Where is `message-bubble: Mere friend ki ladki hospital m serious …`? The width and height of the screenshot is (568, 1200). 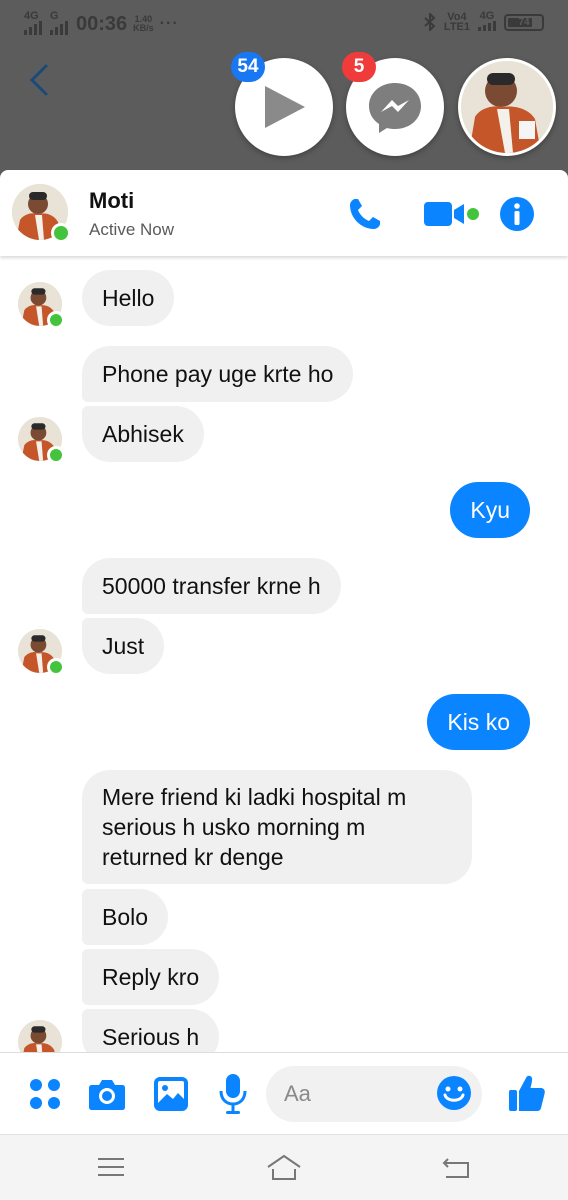
message-bubble: Mere friend ki ladki hospital m serious … is located at coordinates (277, 827).